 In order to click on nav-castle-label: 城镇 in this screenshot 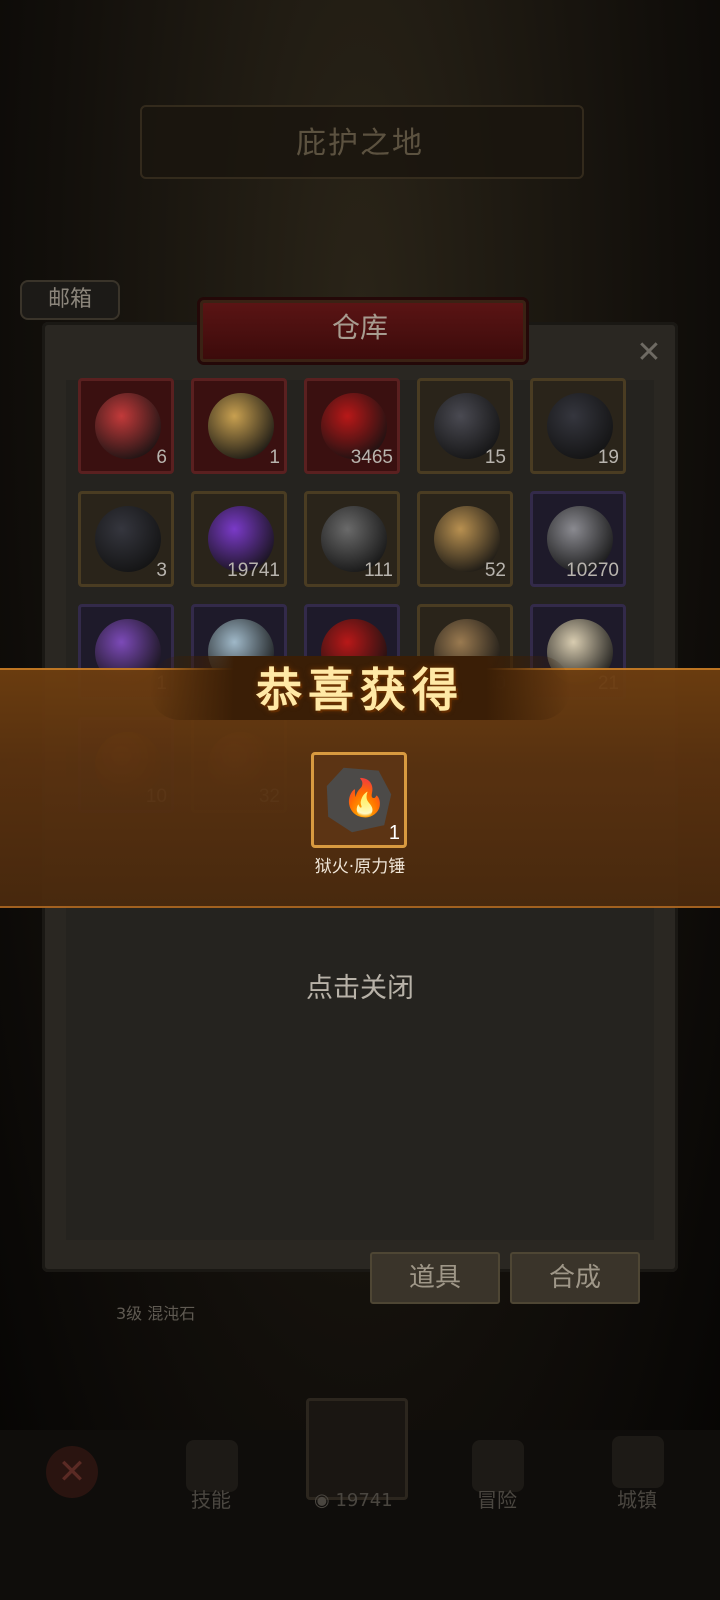, I will do `click(637, 1498)`.